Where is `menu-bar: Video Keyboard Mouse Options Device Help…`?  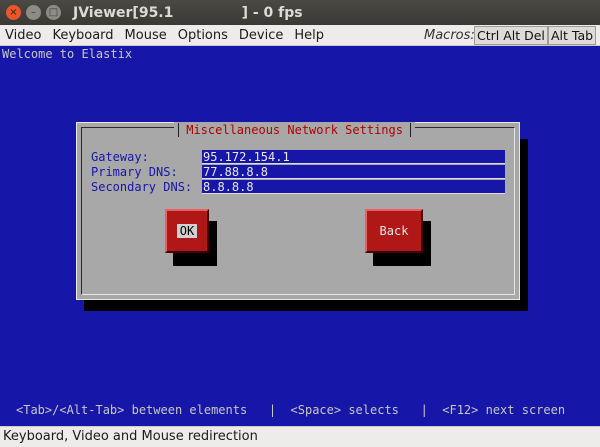
menu-bar: Video Keyboard Mouse Options Device Help… is located at coordinates (300, 35).